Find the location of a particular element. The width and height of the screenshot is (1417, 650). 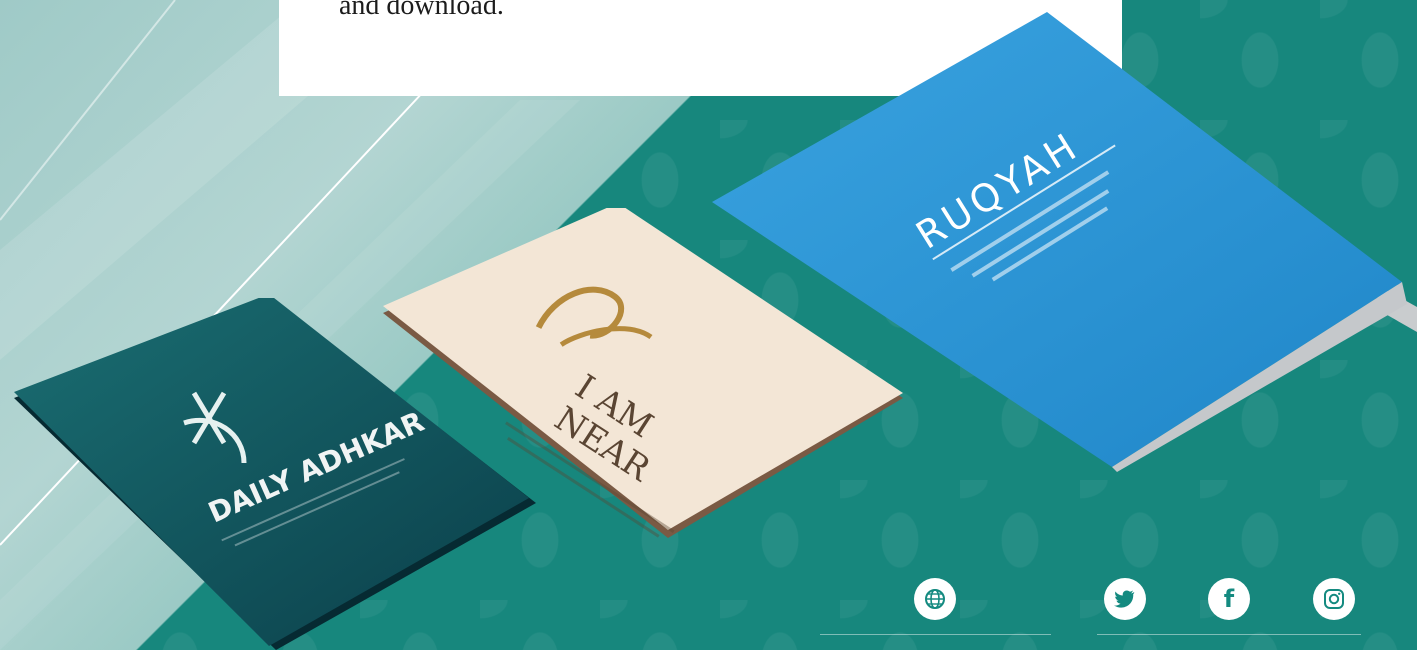

footer-divider-website is located at coordinates (935, 634).